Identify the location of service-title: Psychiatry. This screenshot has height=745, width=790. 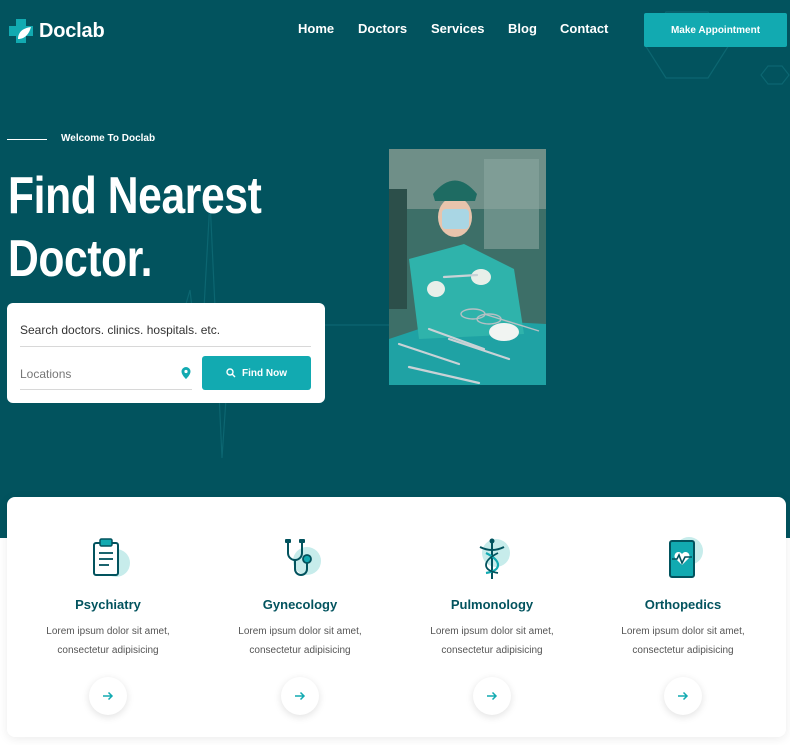
(108, 604).